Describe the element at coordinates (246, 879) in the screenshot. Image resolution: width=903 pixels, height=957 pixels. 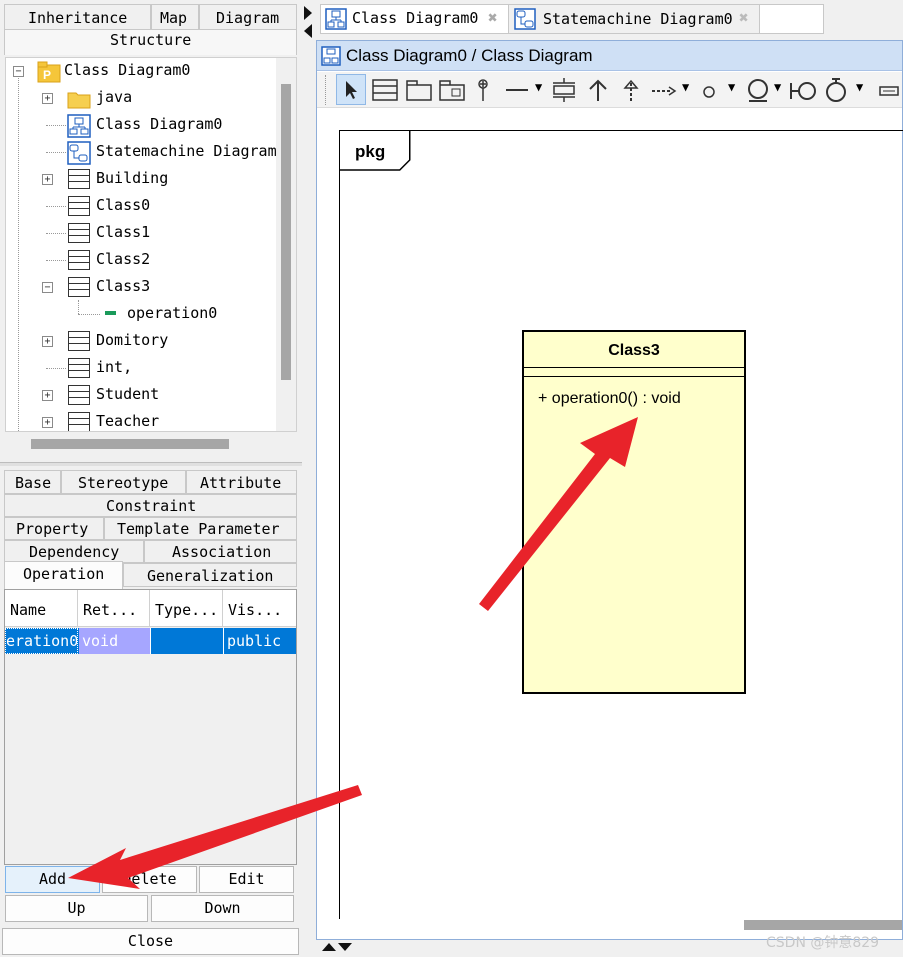
I see `edit-button: Edit` at that location.